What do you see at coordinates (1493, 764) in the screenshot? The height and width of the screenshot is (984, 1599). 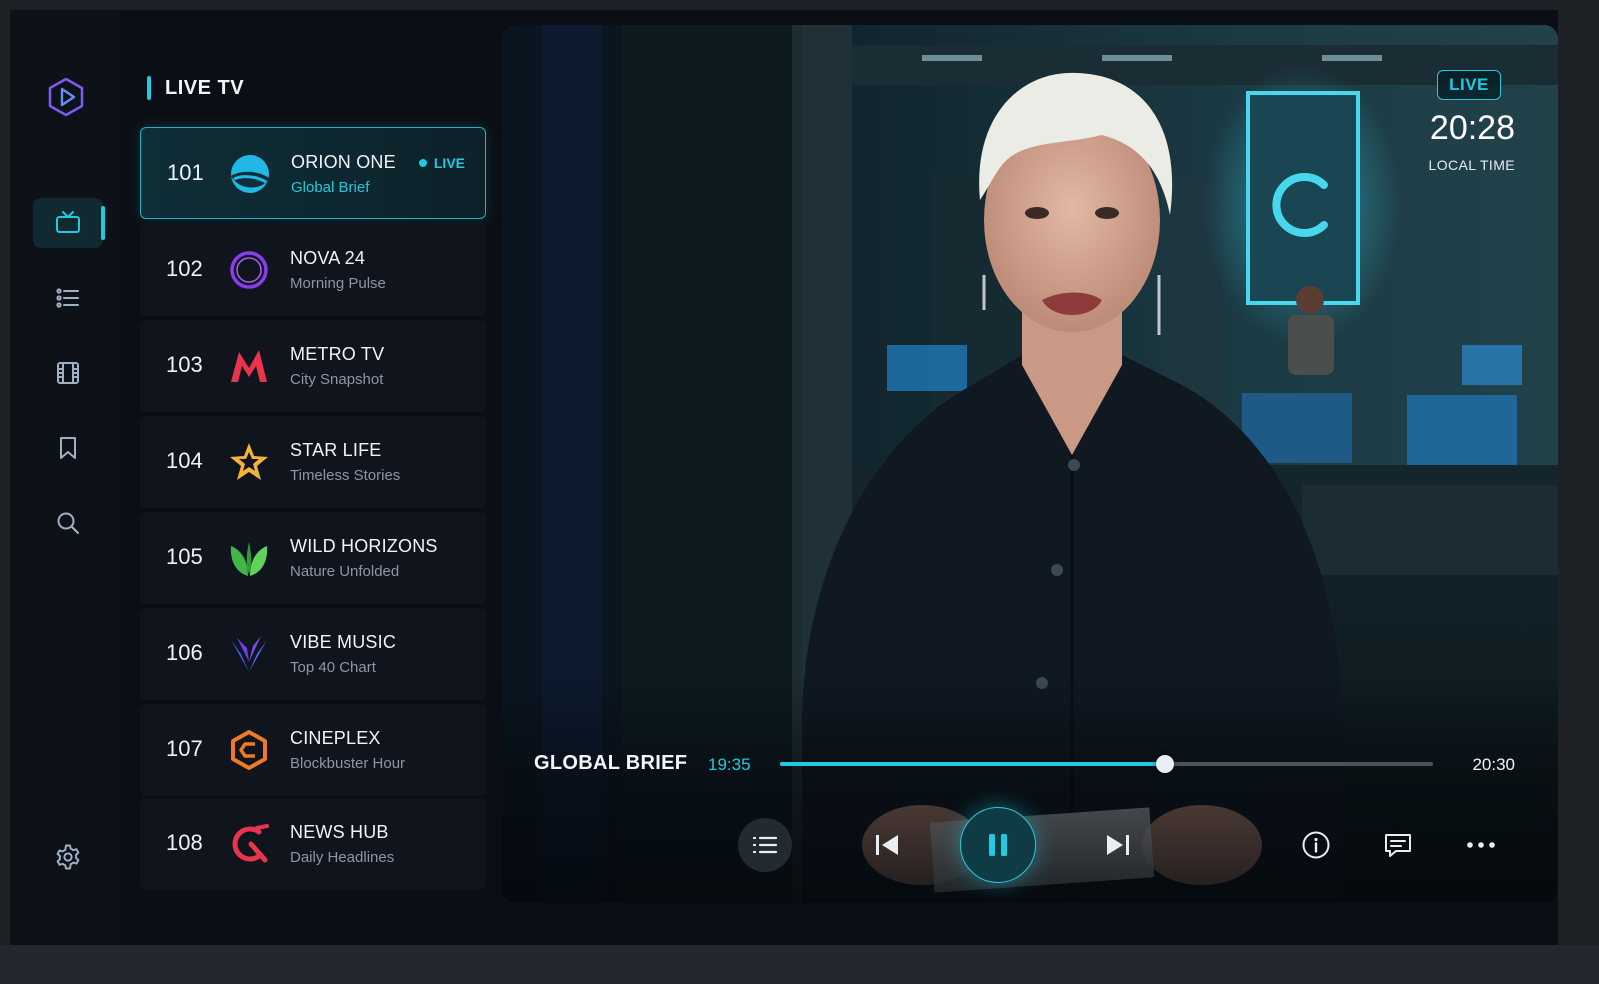 I see `end-time: 20:30` at bounding box center [1493, 764].